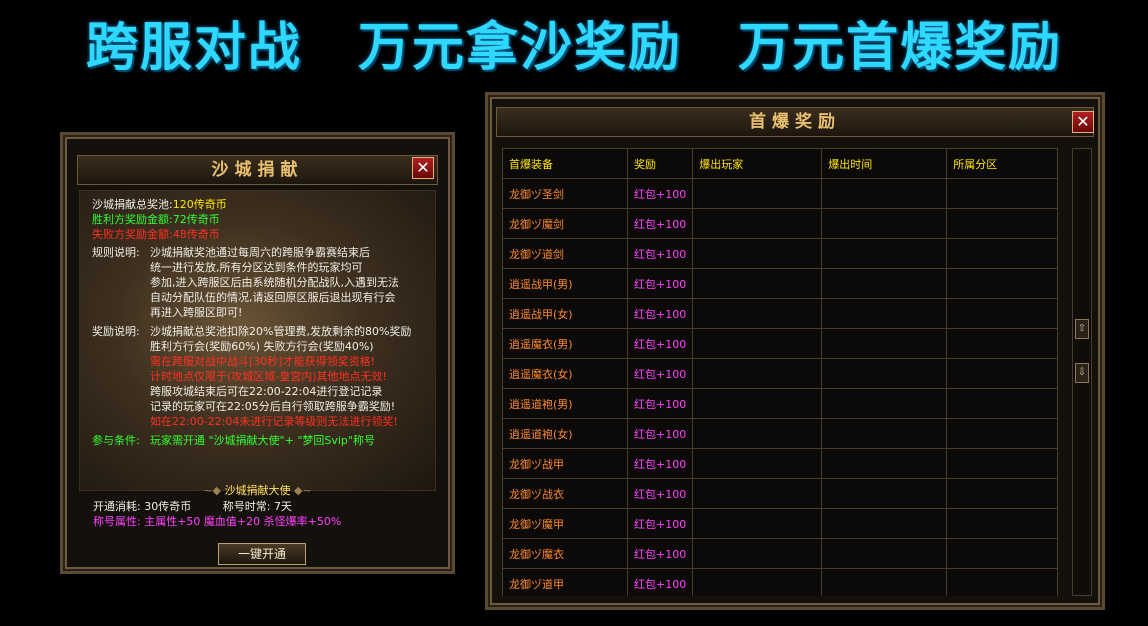  Describe the element at coordinates (281, 331) in the screenshot. I see `reward-line: 沙城捐献总奖池扣除20%管理费,发放剩余的80%奖励` at that location.